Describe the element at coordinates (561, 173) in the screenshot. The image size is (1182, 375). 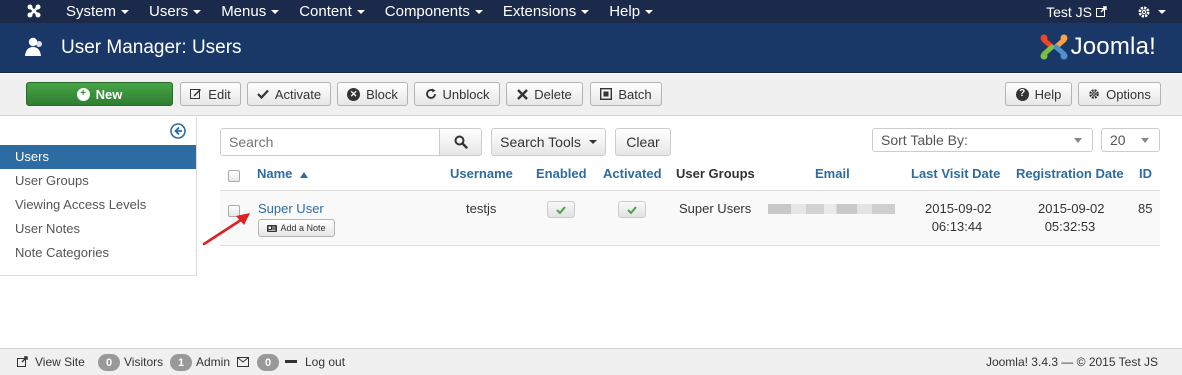
I see `column-enabled: Enabled` at that location.